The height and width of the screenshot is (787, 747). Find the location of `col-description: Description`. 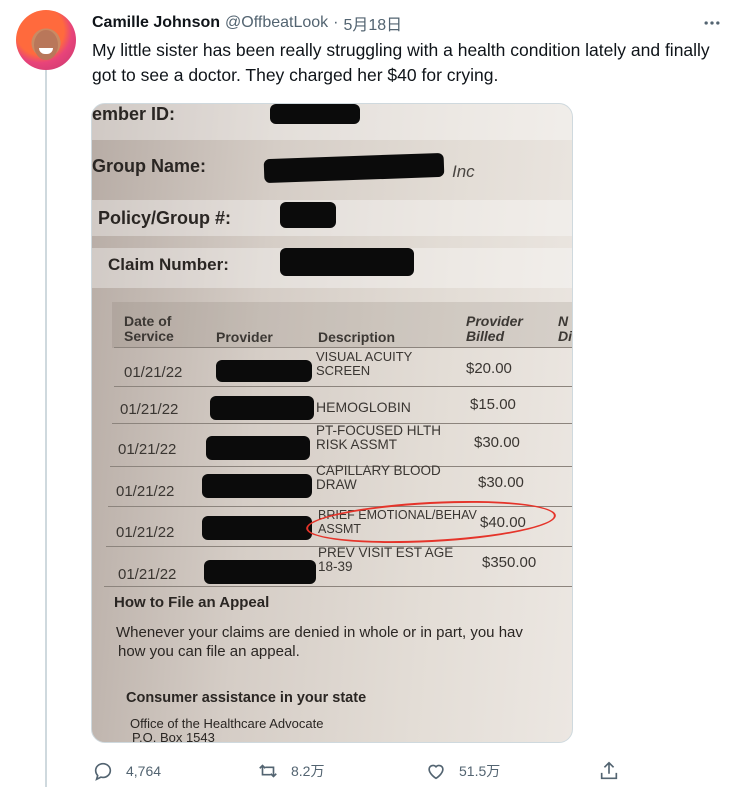

col-description: Description is located at coordinates (357, 337).